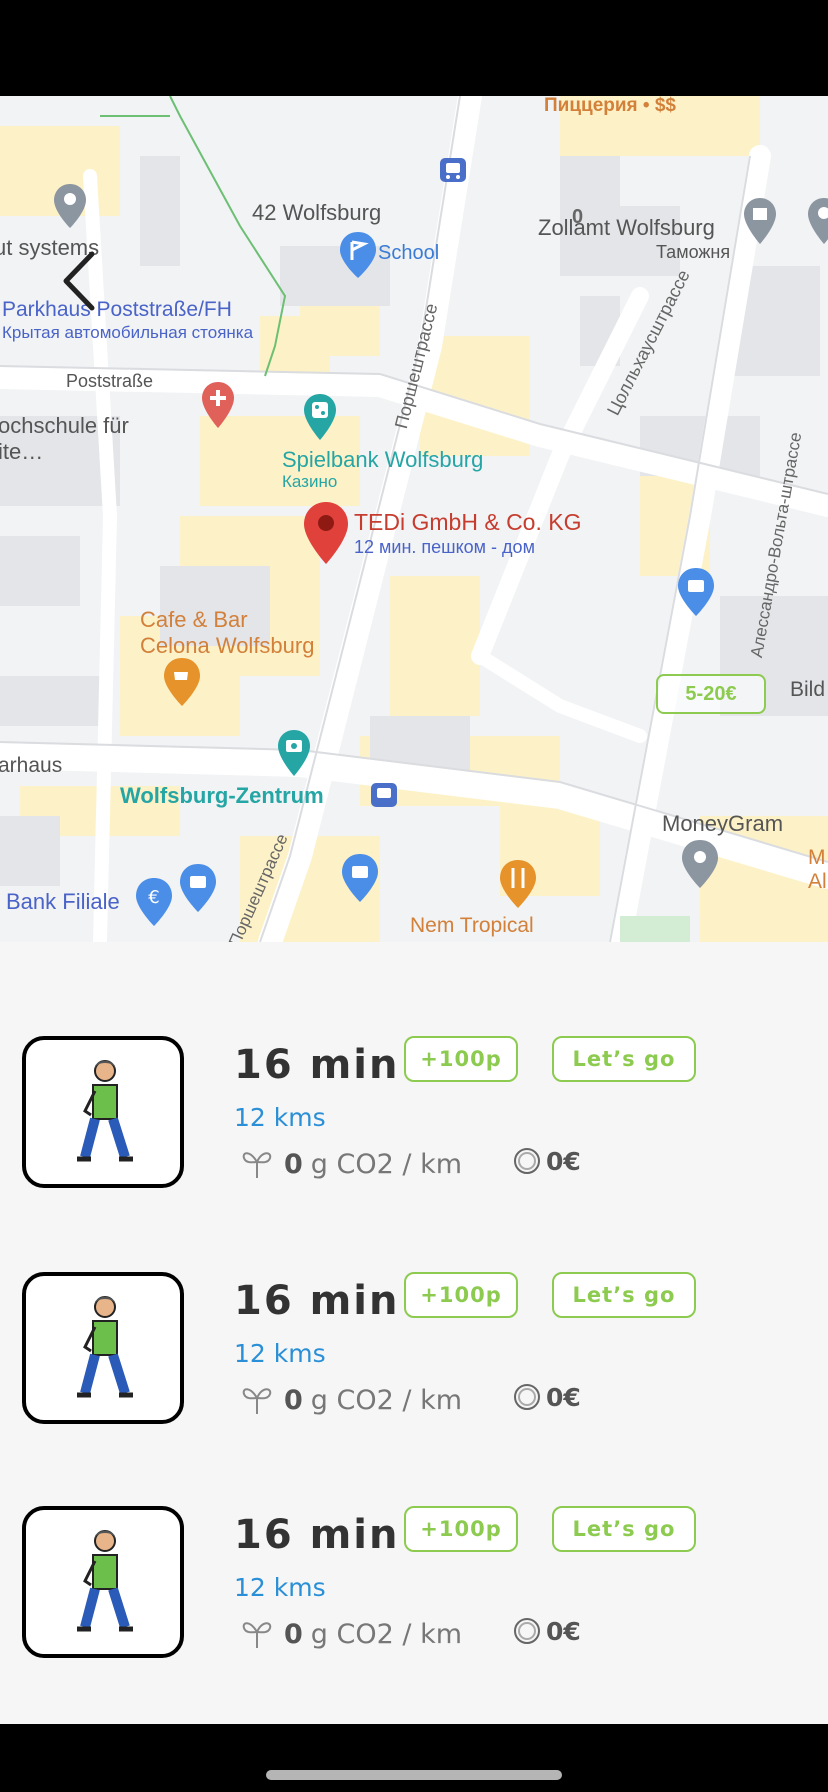  What do you see at coordinates (222, 795) in the screenshot?
I see `map-label-zentrum: Wolfsburg-Zentrum` at bounding box center [222, 795].